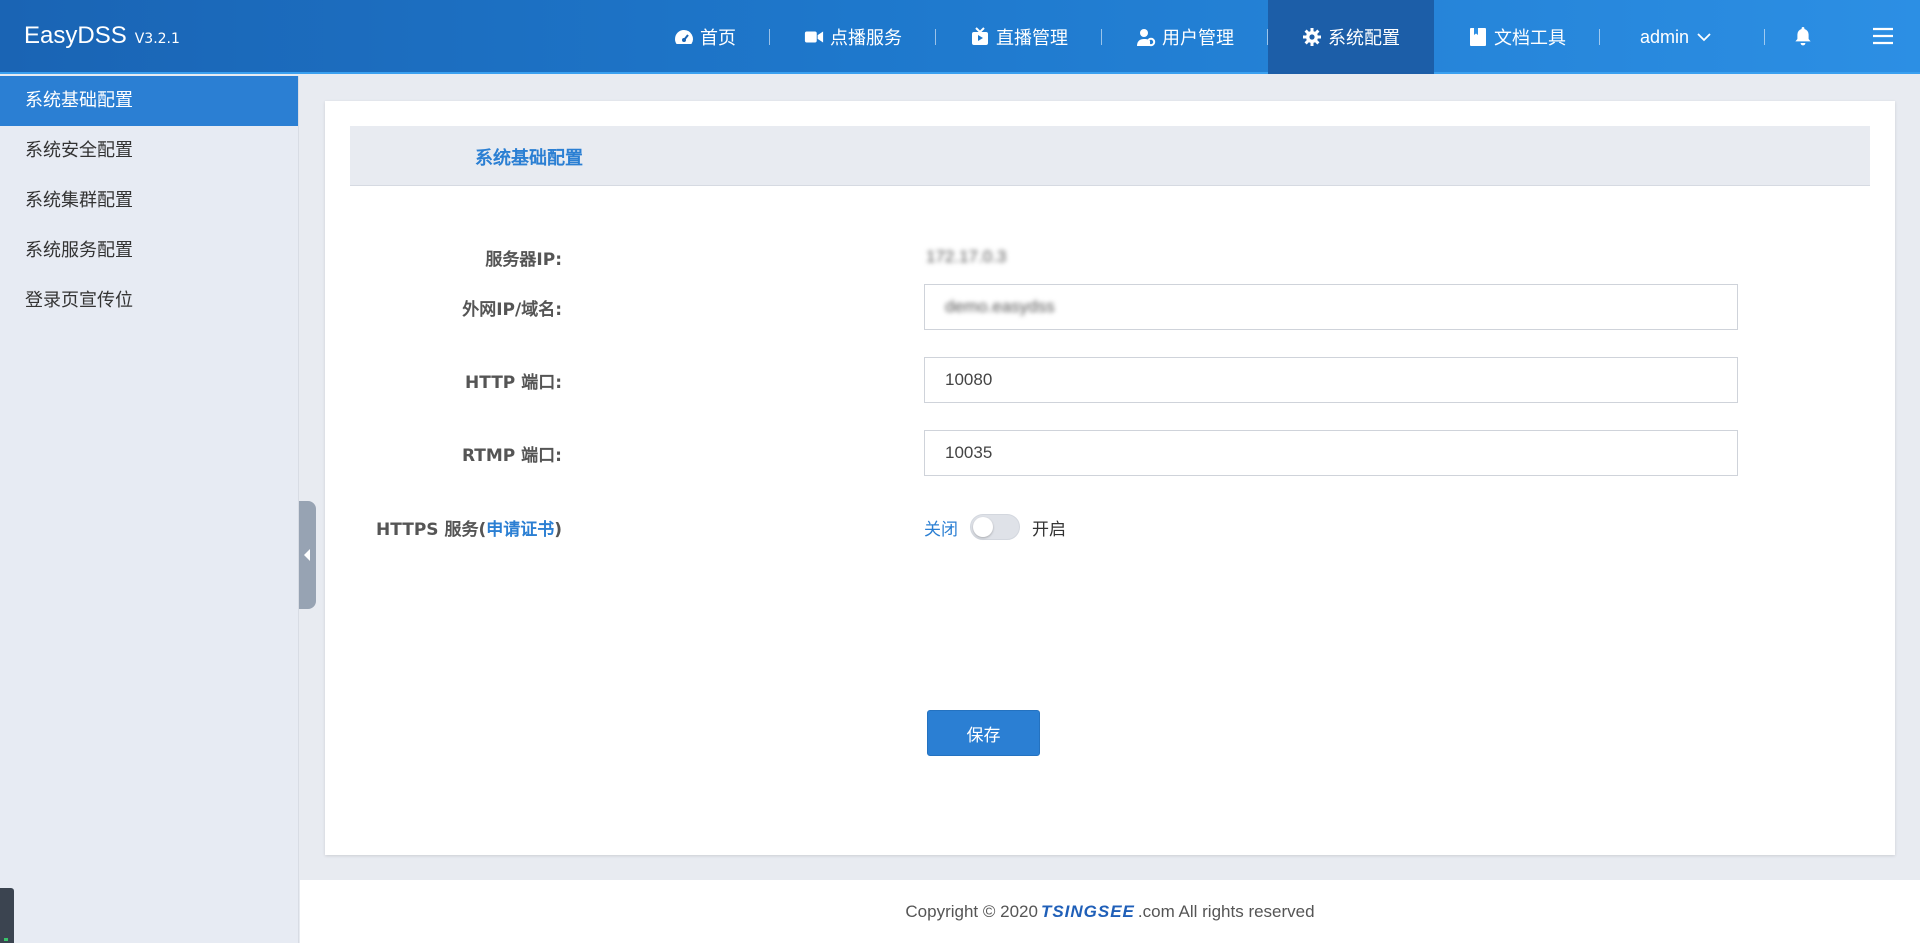 The width and height of the screenshot is (1920, 943). What do you see at coordinates (718, 38) in the screenshot?
I see `nav-home-label: 首页` at bounding box center [718, 38].